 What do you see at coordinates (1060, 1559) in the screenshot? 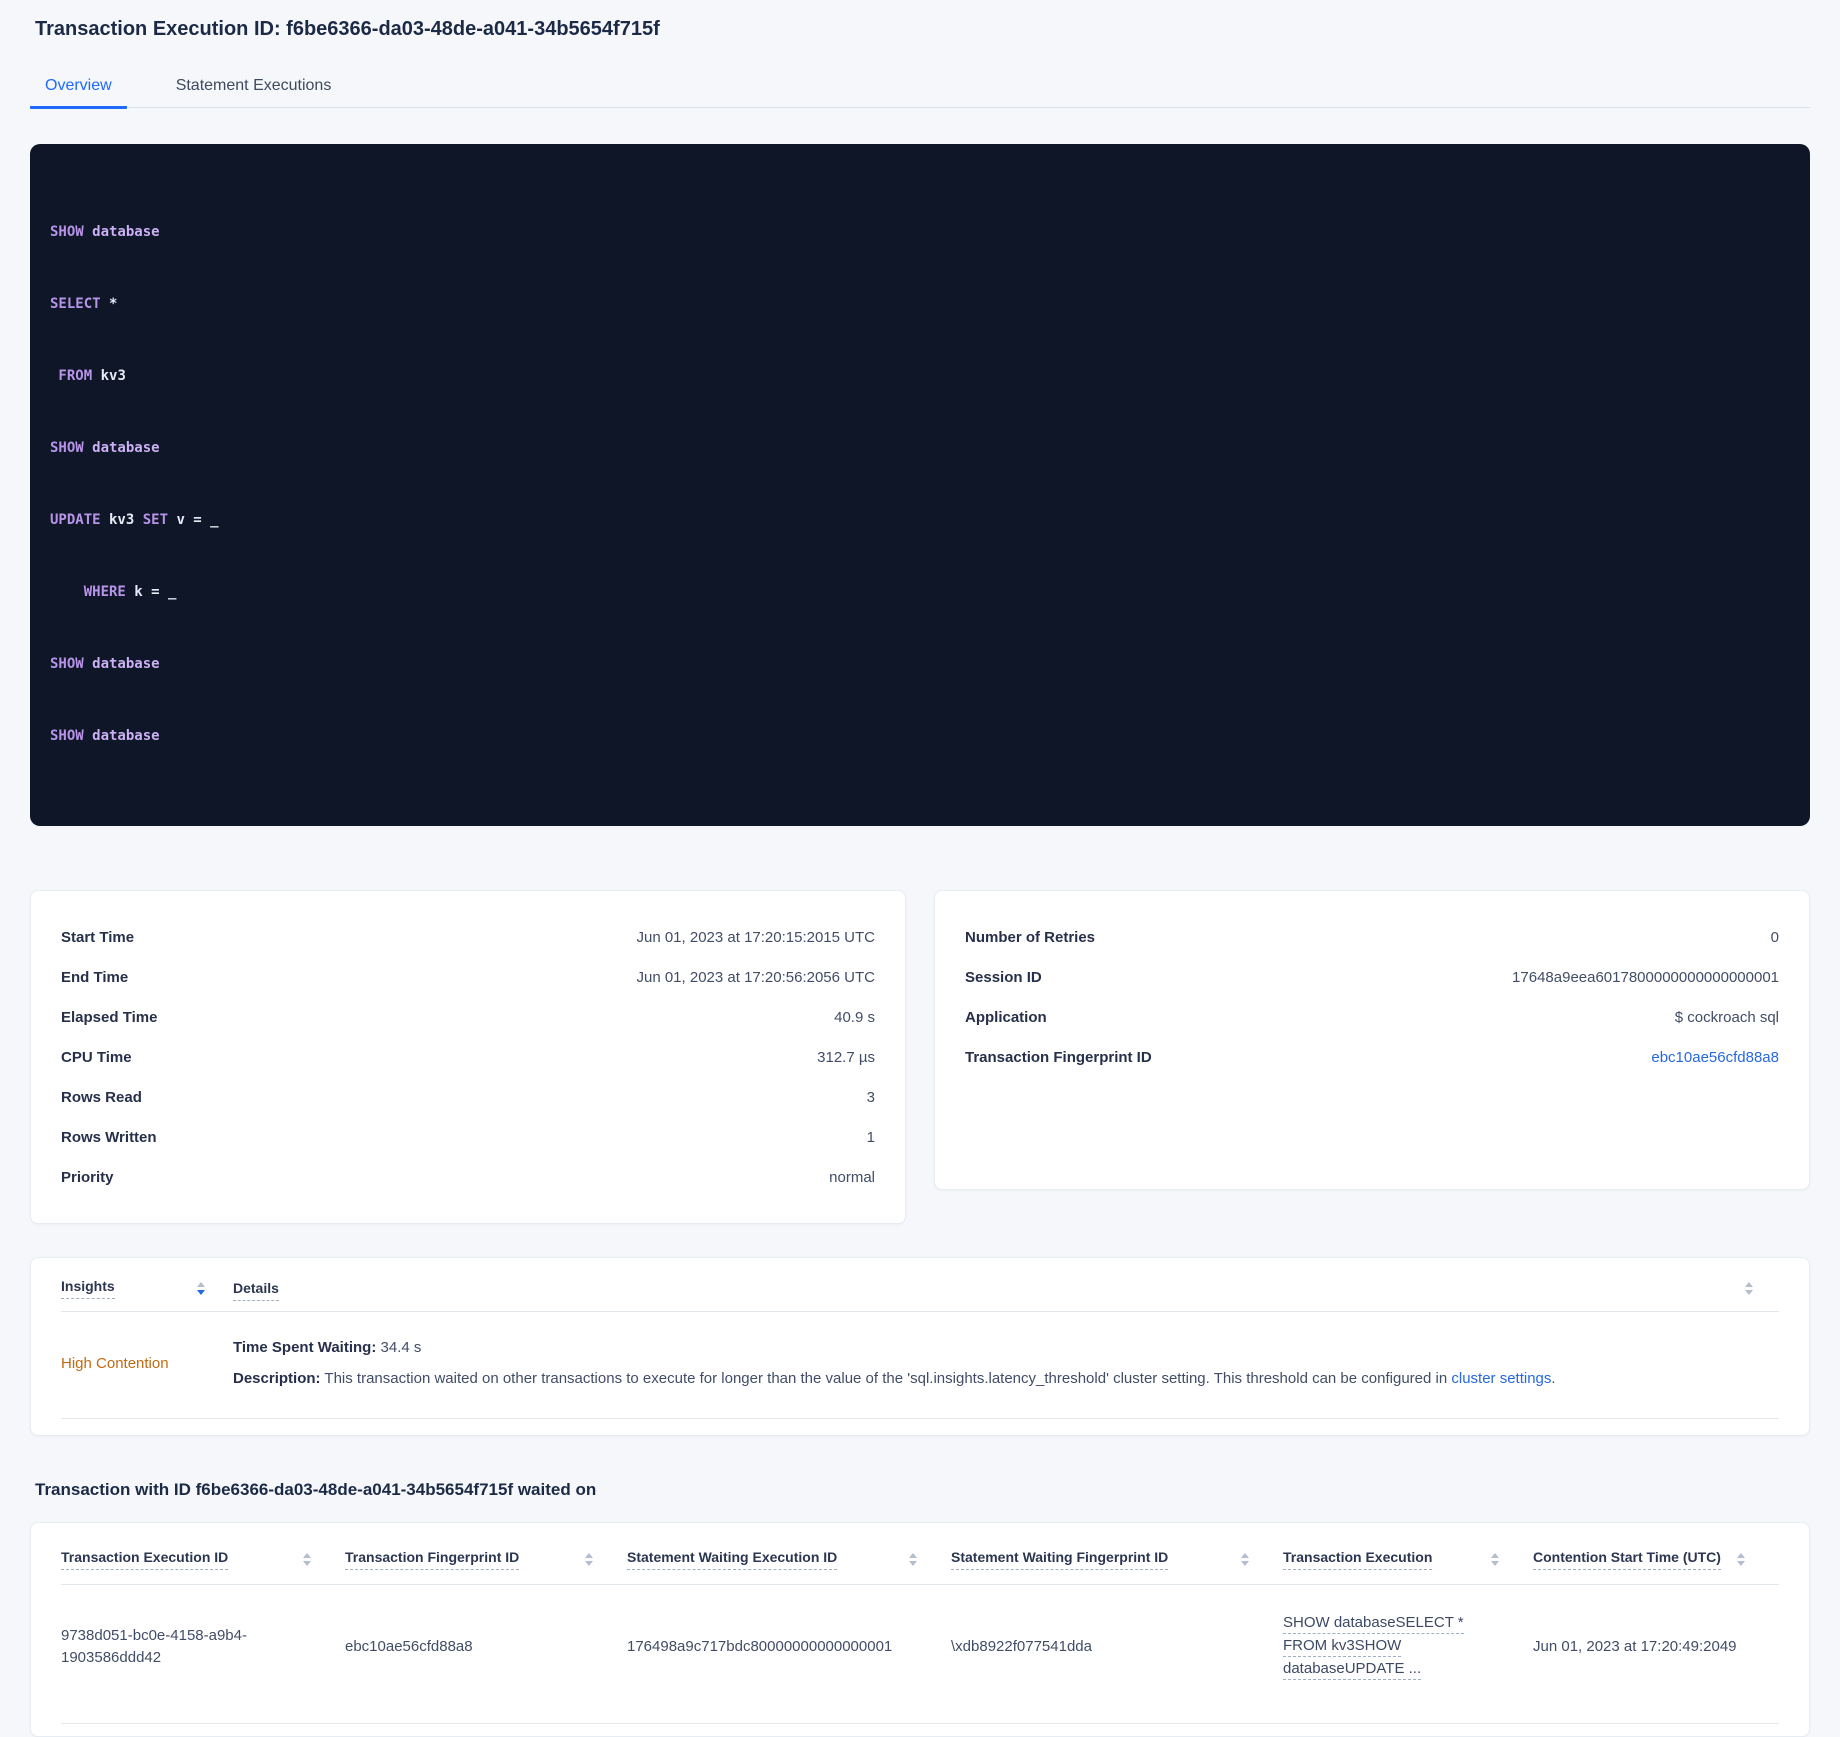
I see `header-label: Statement Waiting Fingerprint ID` at bounding box center [1060, 1559].